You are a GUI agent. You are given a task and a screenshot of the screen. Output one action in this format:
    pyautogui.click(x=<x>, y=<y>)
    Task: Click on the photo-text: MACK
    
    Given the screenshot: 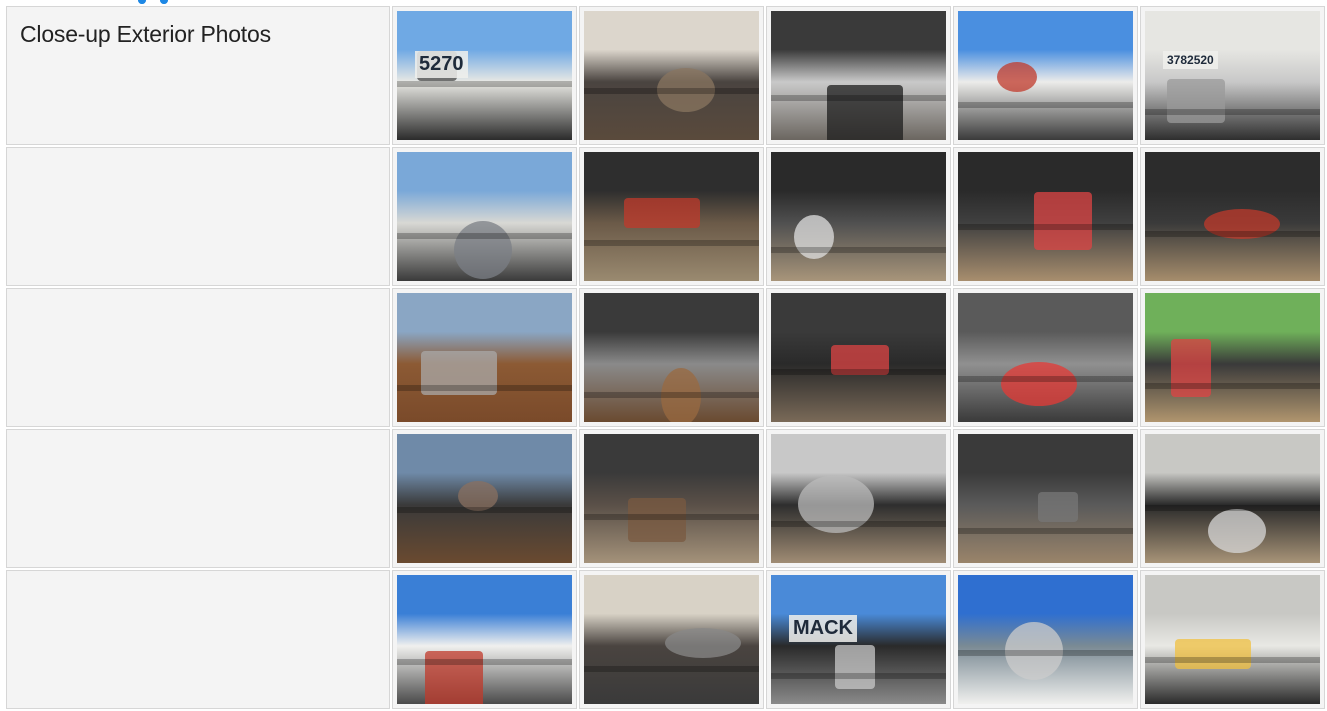 What is the action you would take?
    pyautogui.click(x=823, y=628)
    